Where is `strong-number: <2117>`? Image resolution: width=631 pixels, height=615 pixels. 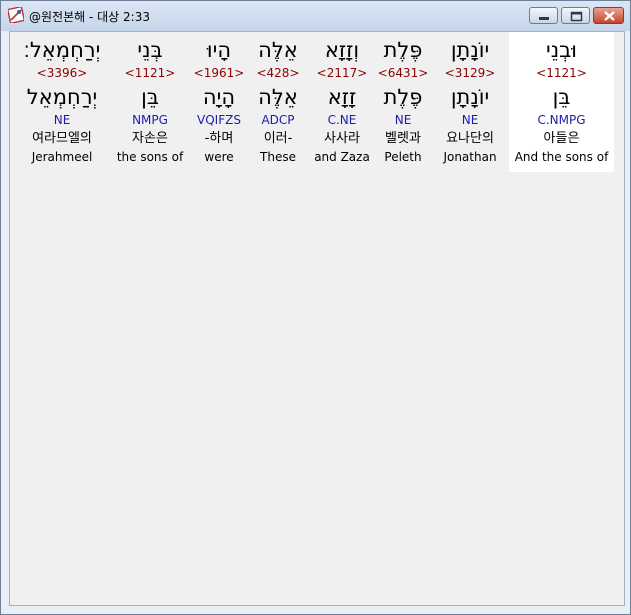 strong-number: <2117> is located at coordinates (342, 73).